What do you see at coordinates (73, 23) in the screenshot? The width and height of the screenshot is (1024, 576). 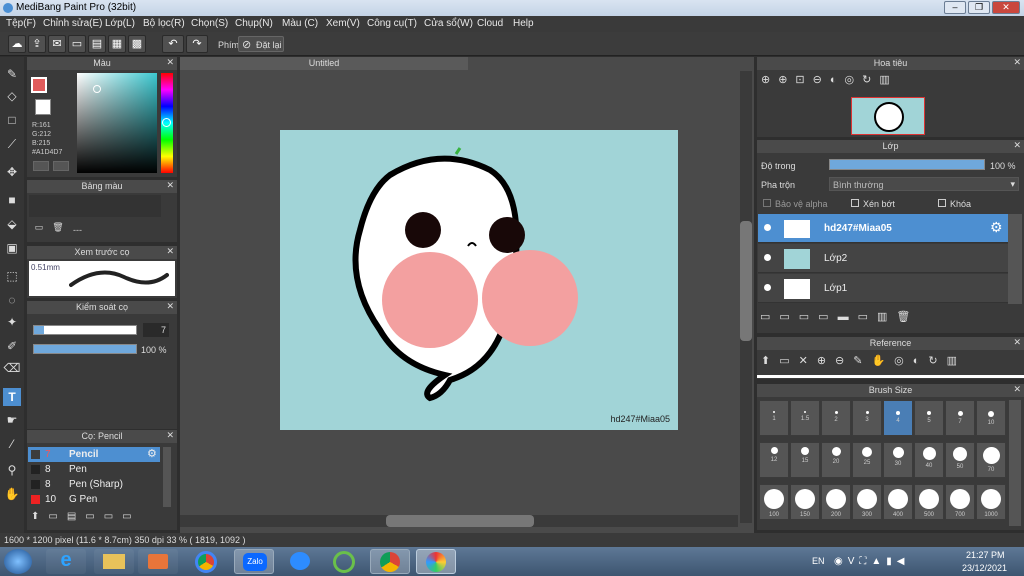 I see `menu-edit: Chỉnh sửa(E)` at bounding box center [73, 23].